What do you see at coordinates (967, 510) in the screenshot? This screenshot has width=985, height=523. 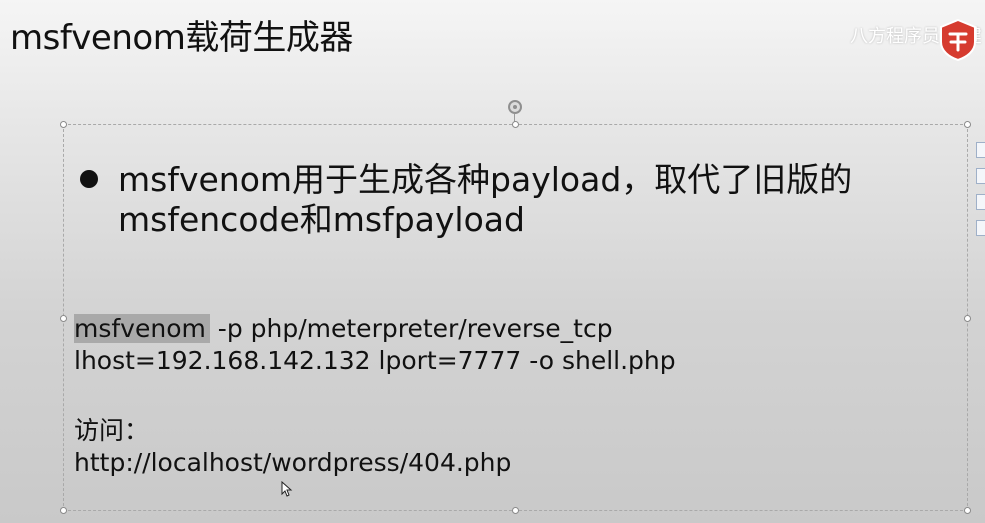 I see `resize-handle-bottom-right` at bounding box center [967, 510].